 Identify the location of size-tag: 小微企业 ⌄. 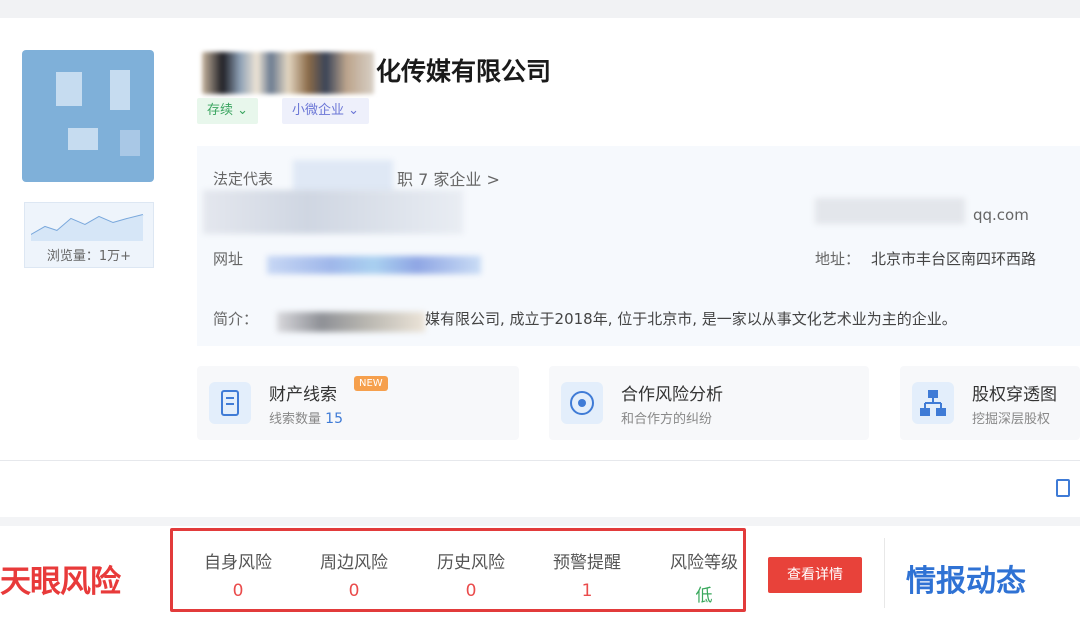
(326, 111).